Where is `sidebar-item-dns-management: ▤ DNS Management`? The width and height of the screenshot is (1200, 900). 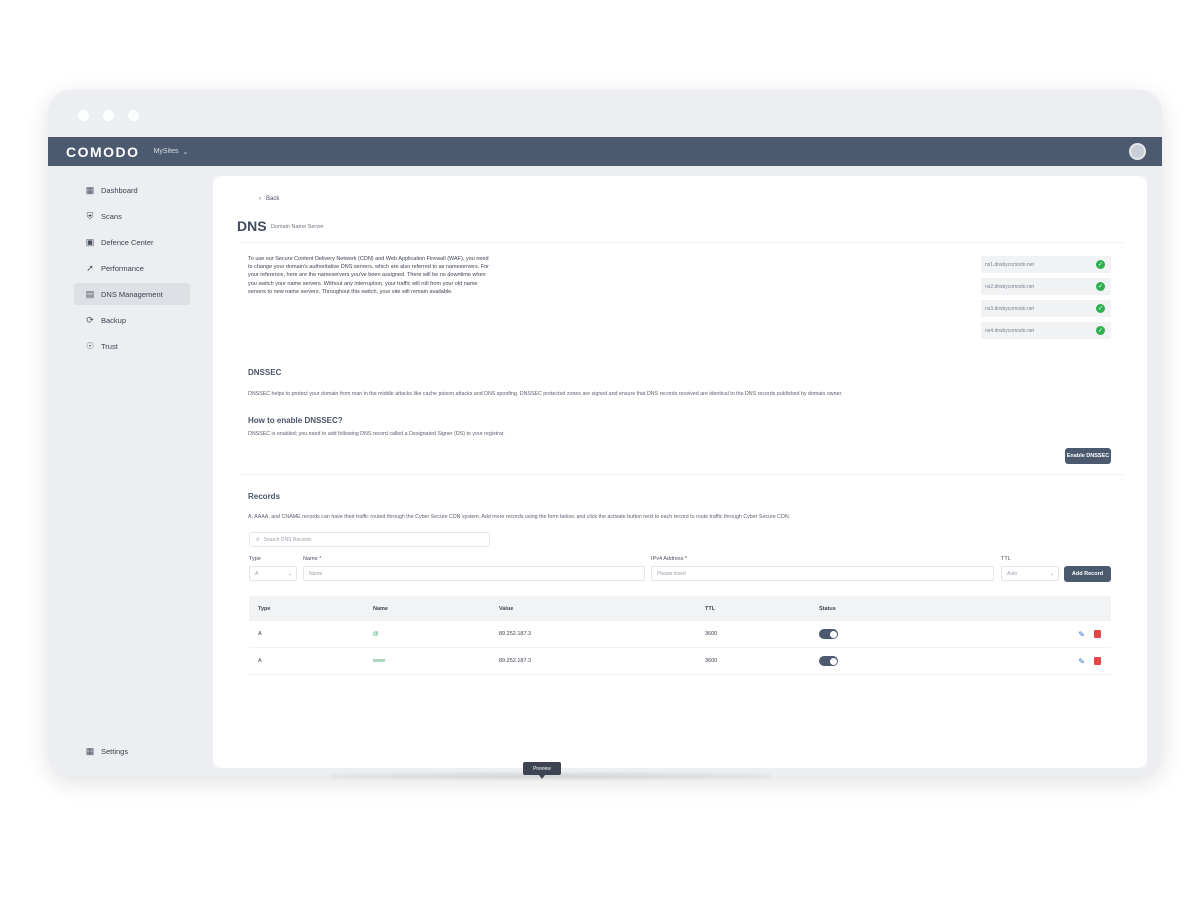 sidebar-item-dns-management: ▤ DNS Management is located at coordinates (132, 294).